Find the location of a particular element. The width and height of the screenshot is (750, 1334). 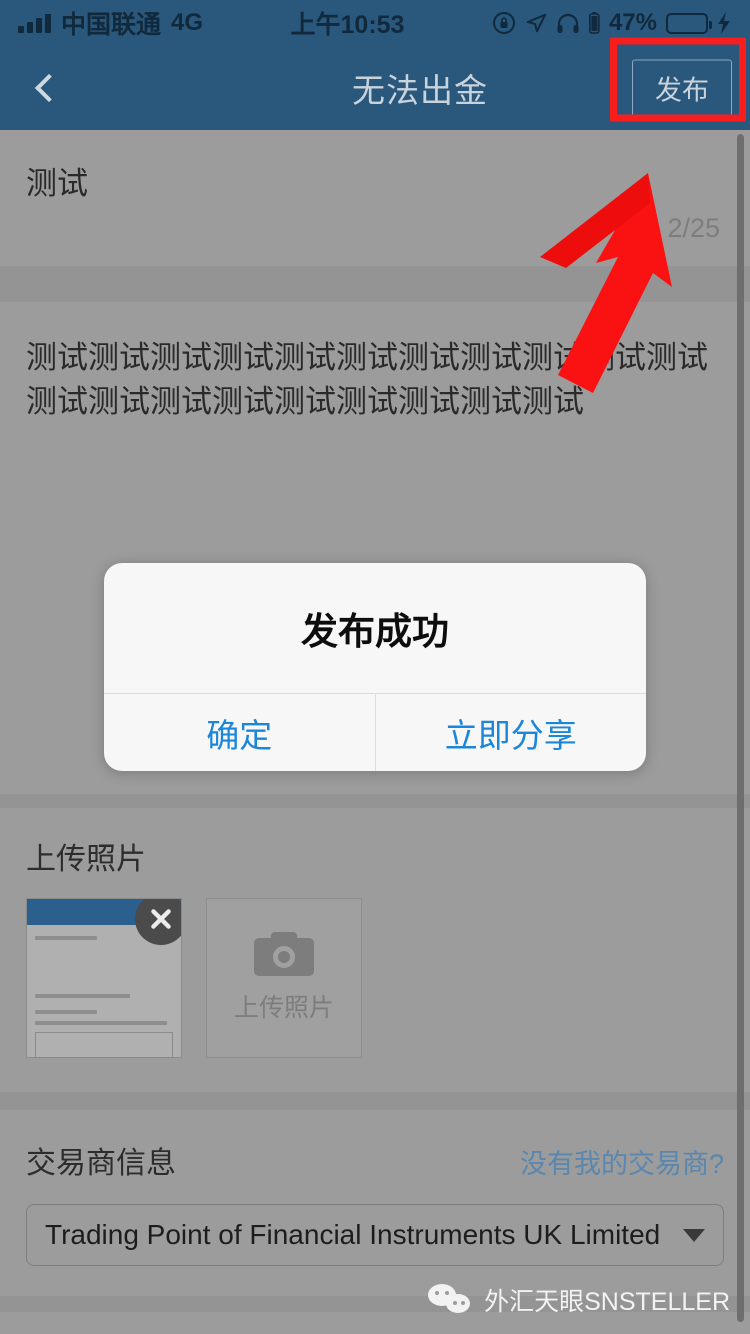

publish-button: 发布 is located at coordinates (682, 88).